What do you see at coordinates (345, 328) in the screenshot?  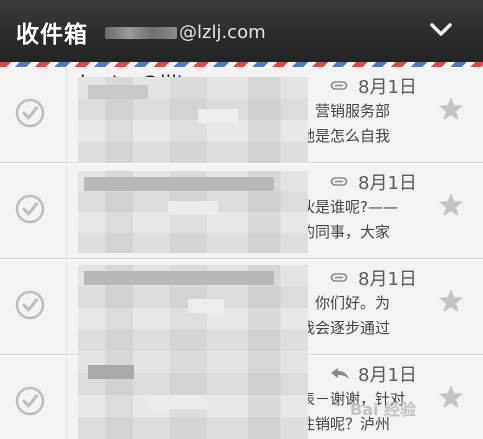 I see `message-snippet-line2: 我会逐步通过` at bounding box center [345, 328].